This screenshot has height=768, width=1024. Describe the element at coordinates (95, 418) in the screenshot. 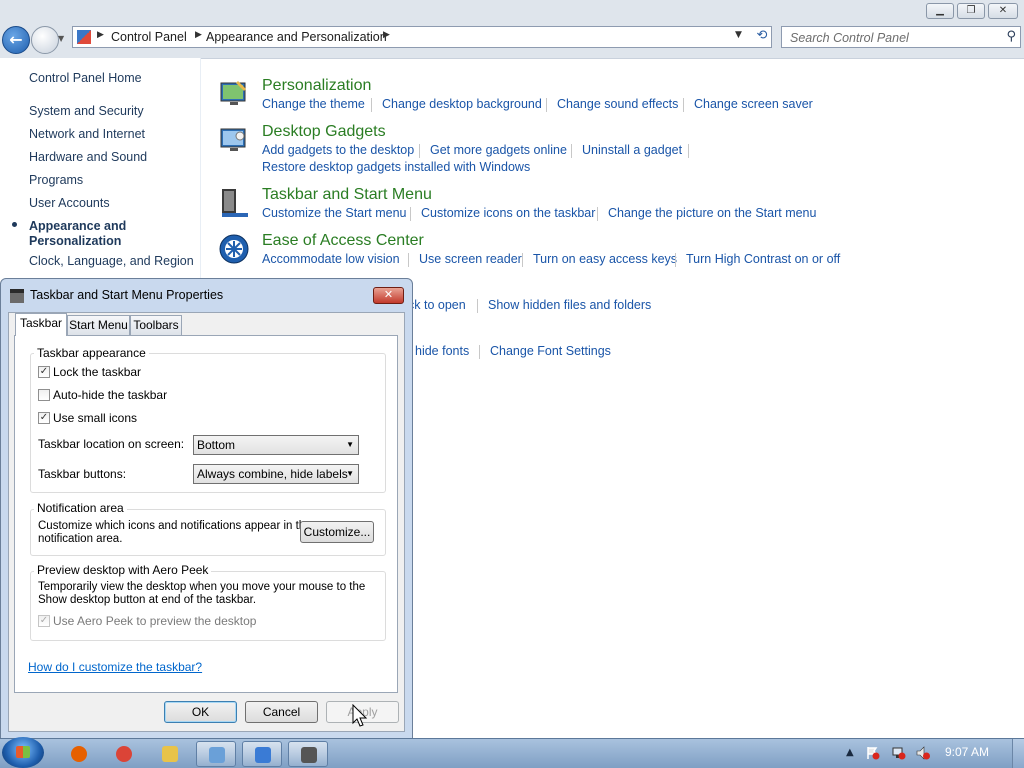

I see `small-icons-label: Use small icons` at that location.